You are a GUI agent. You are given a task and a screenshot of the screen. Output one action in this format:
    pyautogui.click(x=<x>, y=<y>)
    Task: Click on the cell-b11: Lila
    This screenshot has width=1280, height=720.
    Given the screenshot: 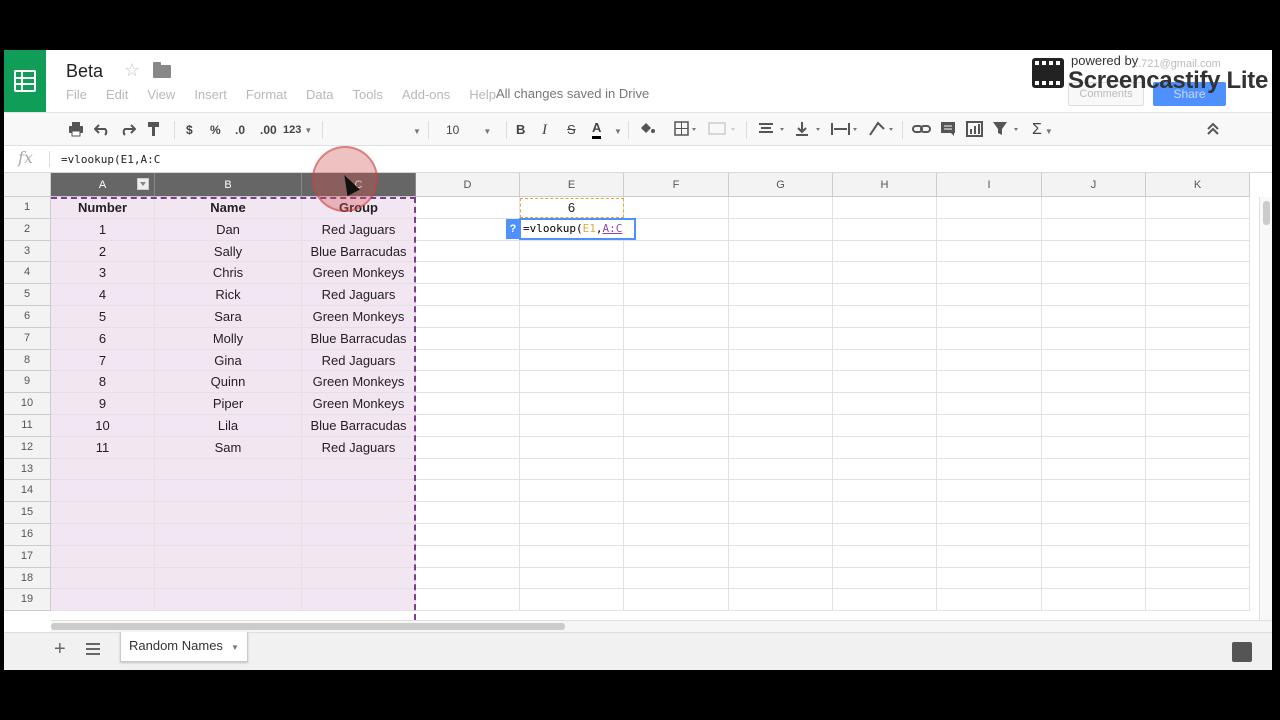 What is the action you would take?
    pyautogui.click(x=228, y=426)
    